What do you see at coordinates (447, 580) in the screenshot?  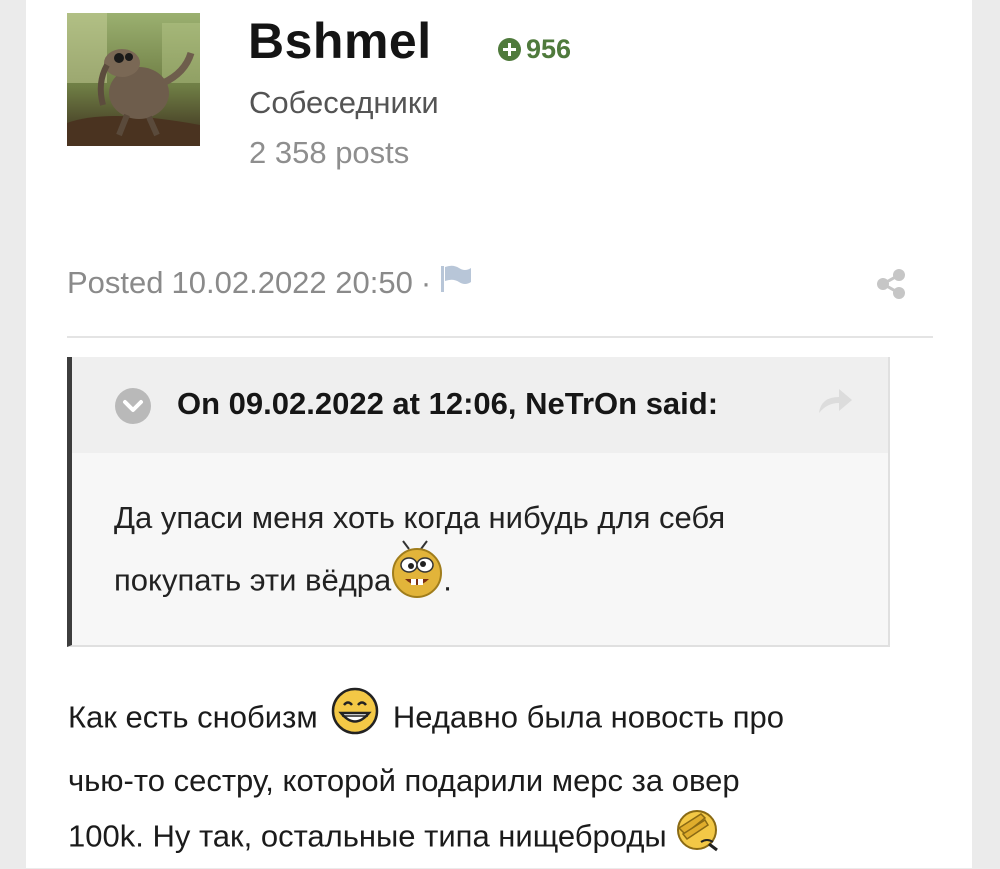 I see `quote-line-end: .` at bounding box center [447, 580].